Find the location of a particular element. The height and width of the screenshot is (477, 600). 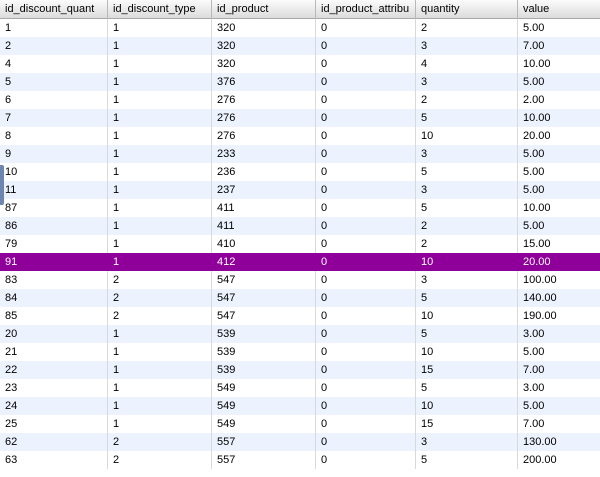

cell-id-discount-quantity: 10 is located at coordinates (54, 172).